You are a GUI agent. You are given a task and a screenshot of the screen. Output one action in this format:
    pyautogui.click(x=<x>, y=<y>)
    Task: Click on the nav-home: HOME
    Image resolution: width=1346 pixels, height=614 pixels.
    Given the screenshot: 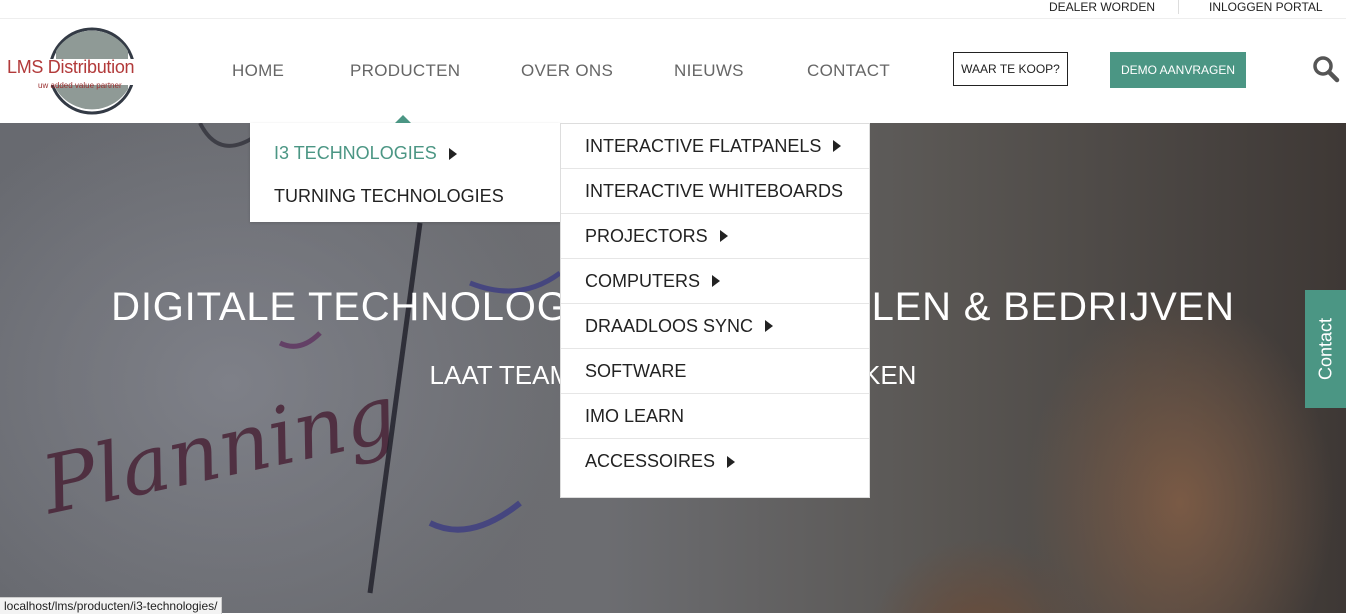 What is the action you would take?
    pyautogui.click(x=258, y=71)
    